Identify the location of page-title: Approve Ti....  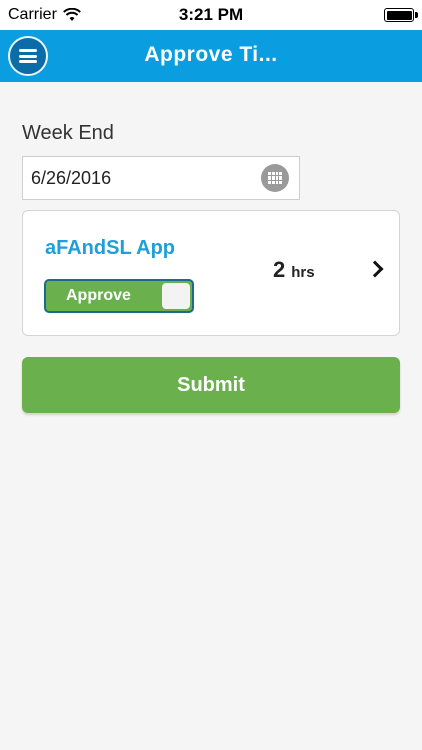
(211, 54).